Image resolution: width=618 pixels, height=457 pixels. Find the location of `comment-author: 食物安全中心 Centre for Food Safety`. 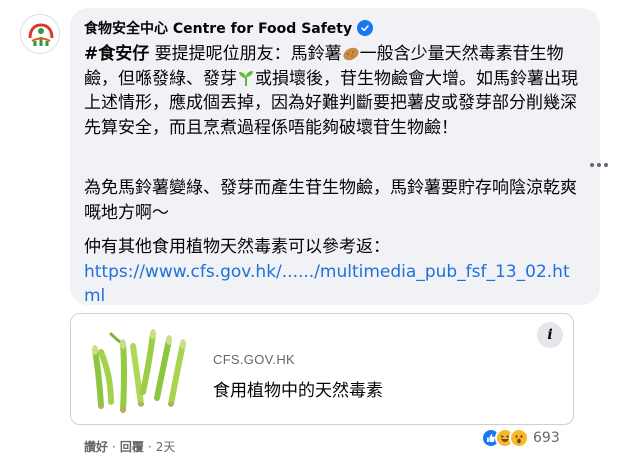

comment-author: 食物安全中心 Centre for Food Safety is located at coordinates (335, 28).